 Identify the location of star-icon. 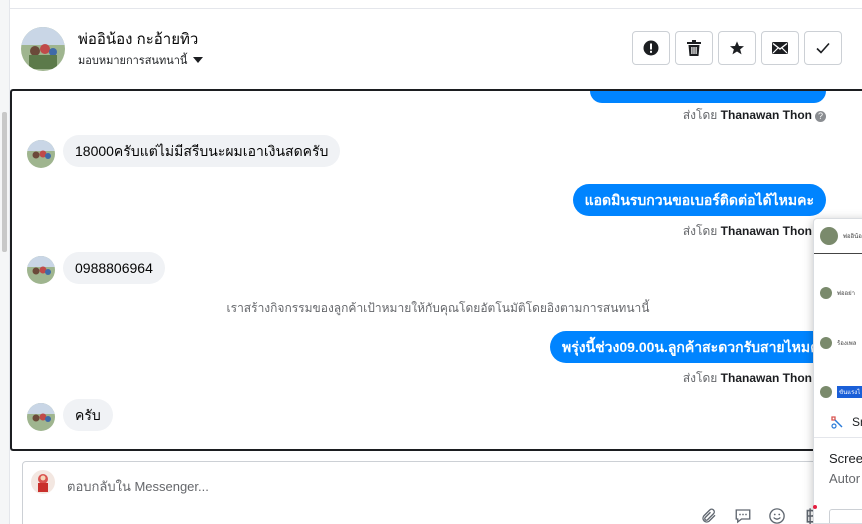
(737, 48).